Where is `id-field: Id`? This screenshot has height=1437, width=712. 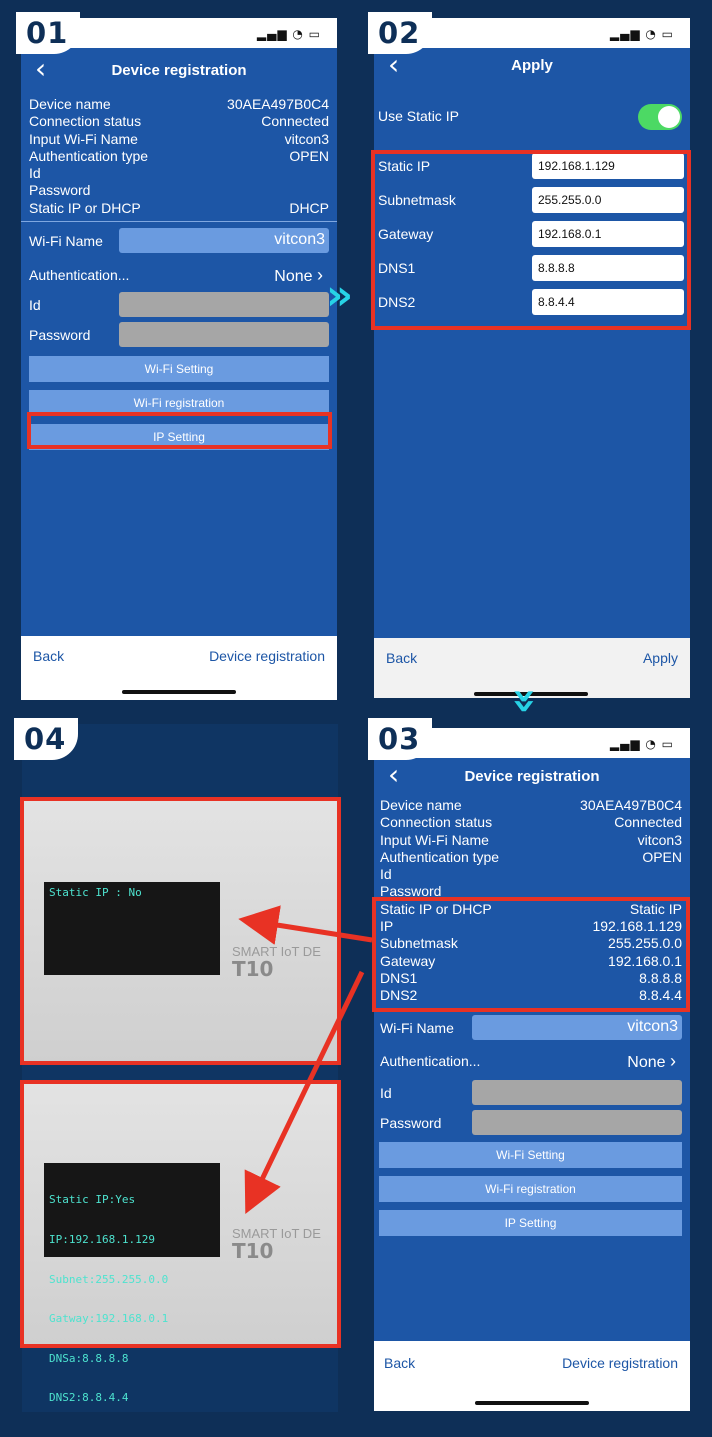
id-field: Id is located at coordinates (179, 305).